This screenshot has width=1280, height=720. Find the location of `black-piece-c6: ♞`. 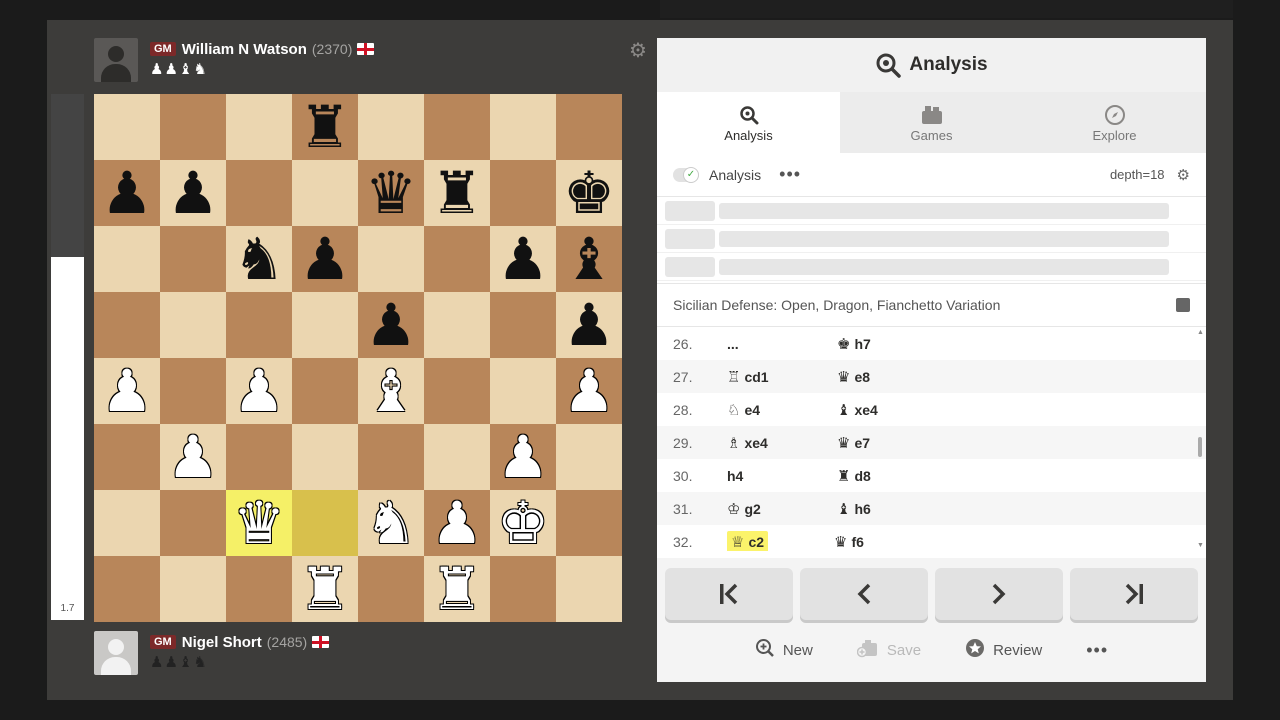

black-piece-c6: ♞ is located at coordinates (259, 259).